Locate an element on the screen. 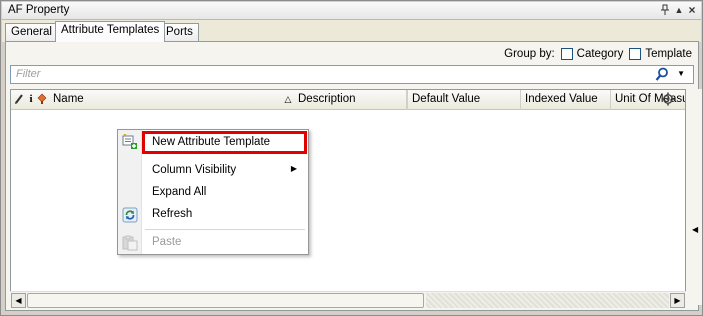  tab-general: General is located at coordinates (31, 32).